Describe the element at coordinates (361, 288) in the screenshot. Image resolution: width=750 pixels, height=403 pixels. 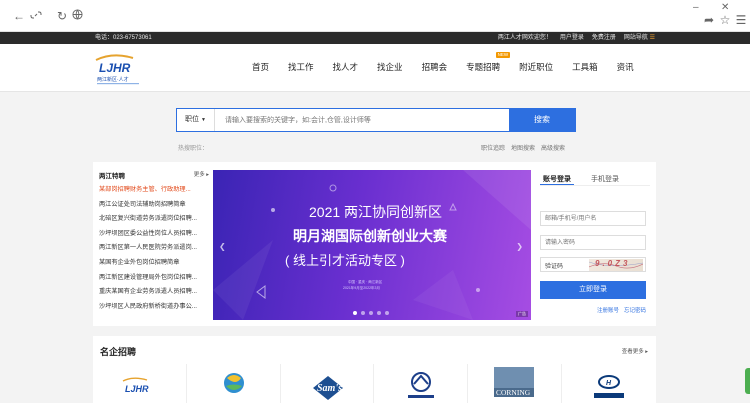
I see `banner-date: 2021年9月至2022年3月` at that location.